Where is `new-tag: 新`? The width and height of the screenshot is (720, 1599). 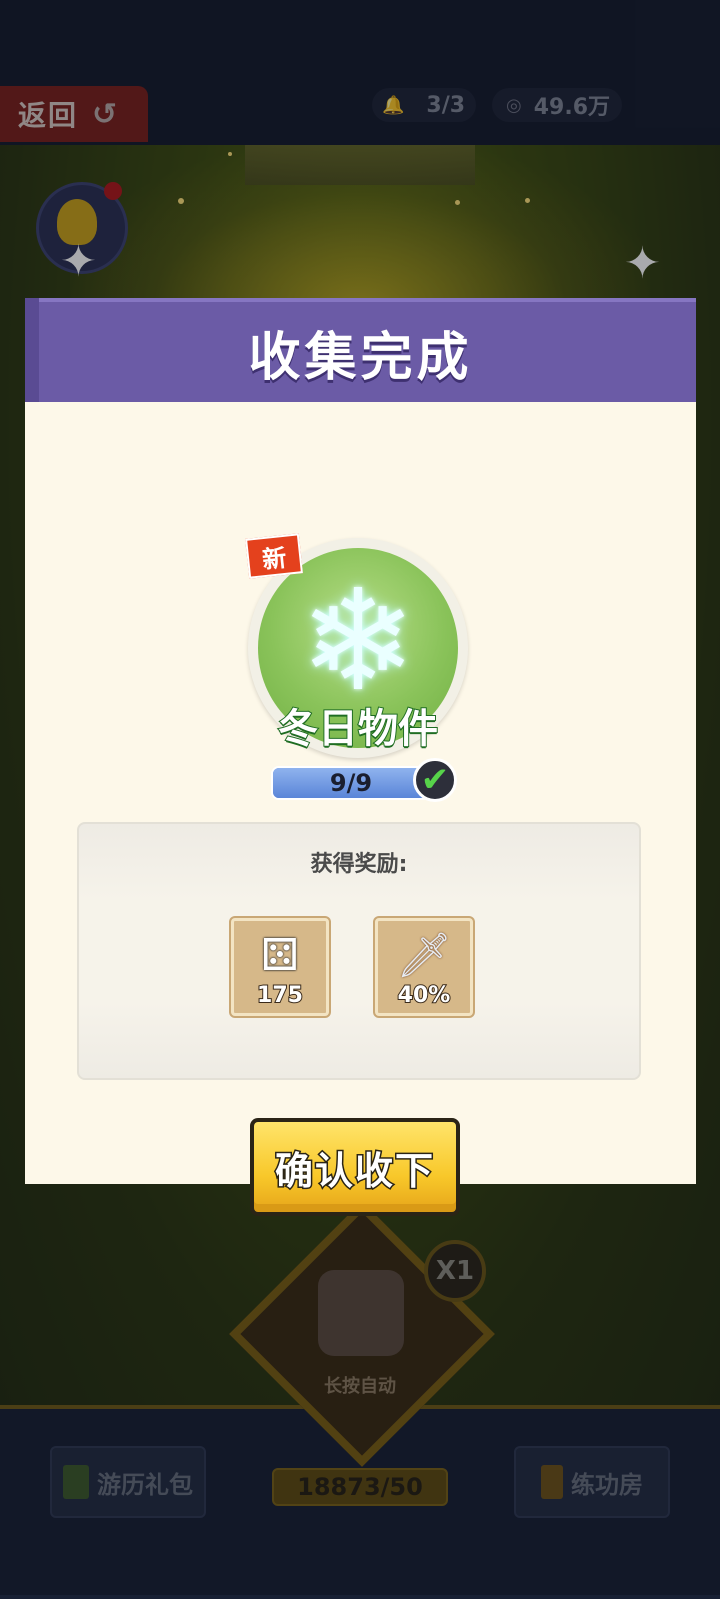
new-tag: 新 is located at coordinates (274, 556).